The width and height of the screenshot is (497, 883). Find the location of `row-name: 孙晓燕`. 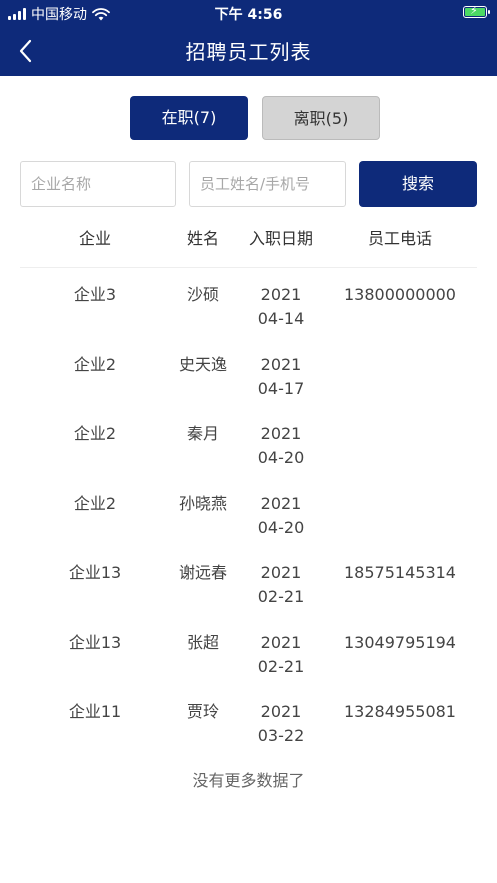

row-name: 孙晓燕 is located at coordinates (202, 503).